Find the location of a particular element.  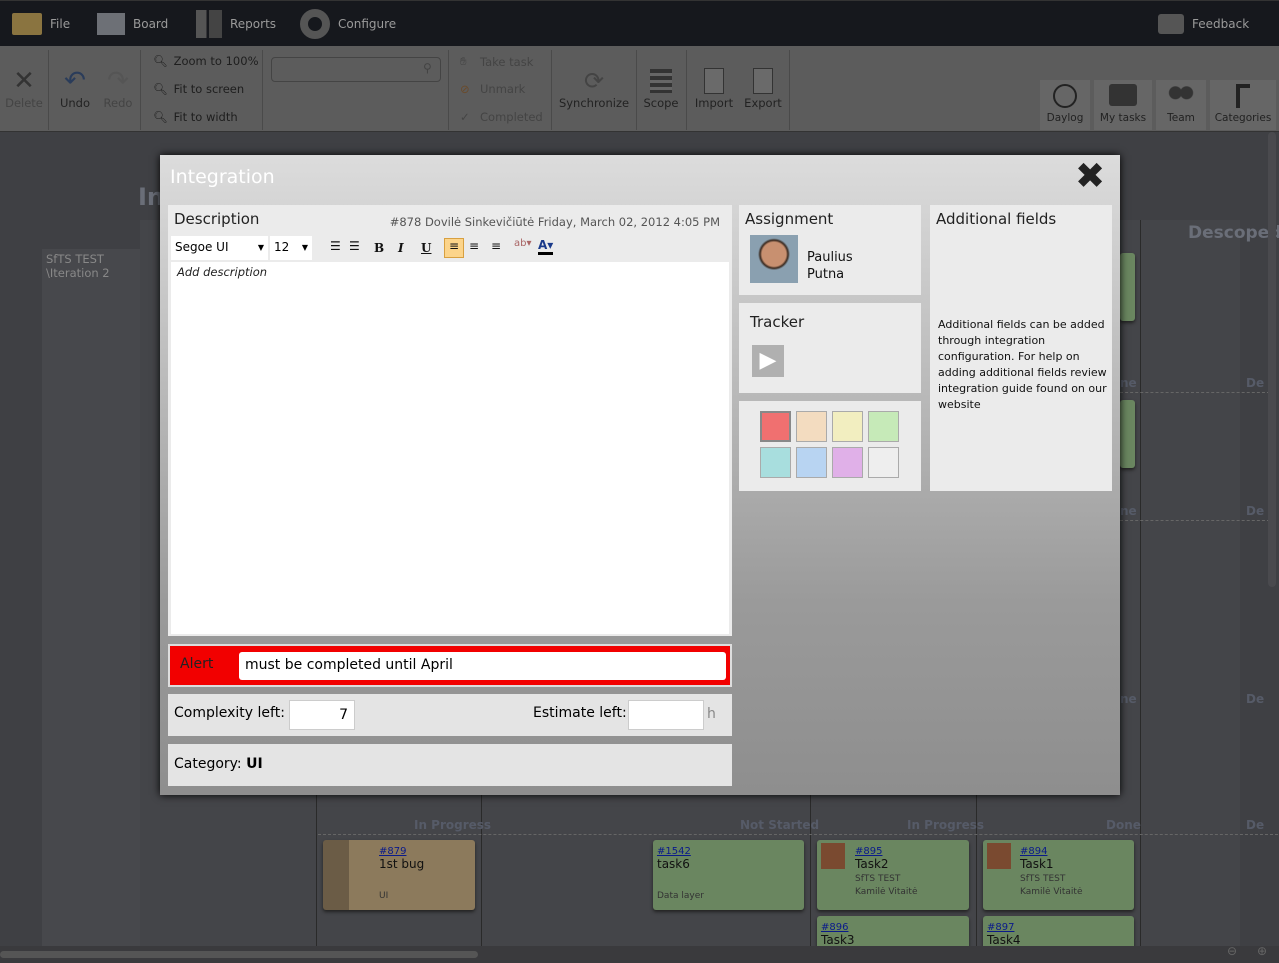

redo-button: ↷ Redo is located at coordinates (118, 88).